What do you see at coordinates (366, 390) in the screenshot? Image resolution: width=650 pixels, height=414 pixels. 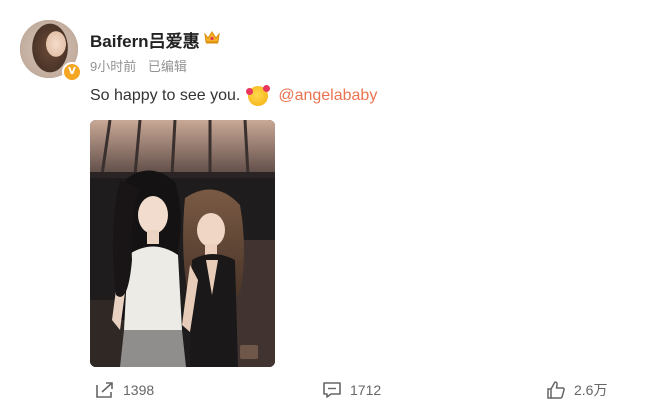 I see `comment-count: 1712` at bounding box center [366, 390].